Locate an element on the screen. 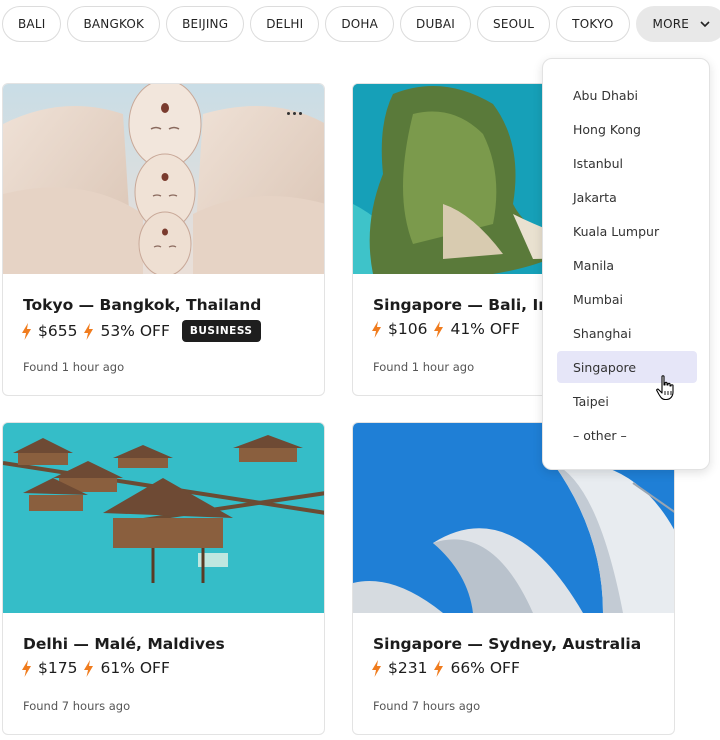 The height and width of the screenshot is (740, 720). chip-delhi: DELHI is located at coordinates (285, 24).